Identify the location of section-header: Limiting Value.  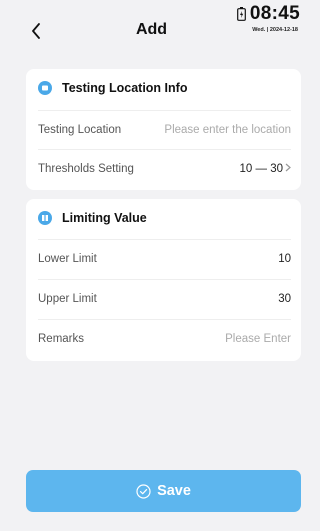
(92, 218).